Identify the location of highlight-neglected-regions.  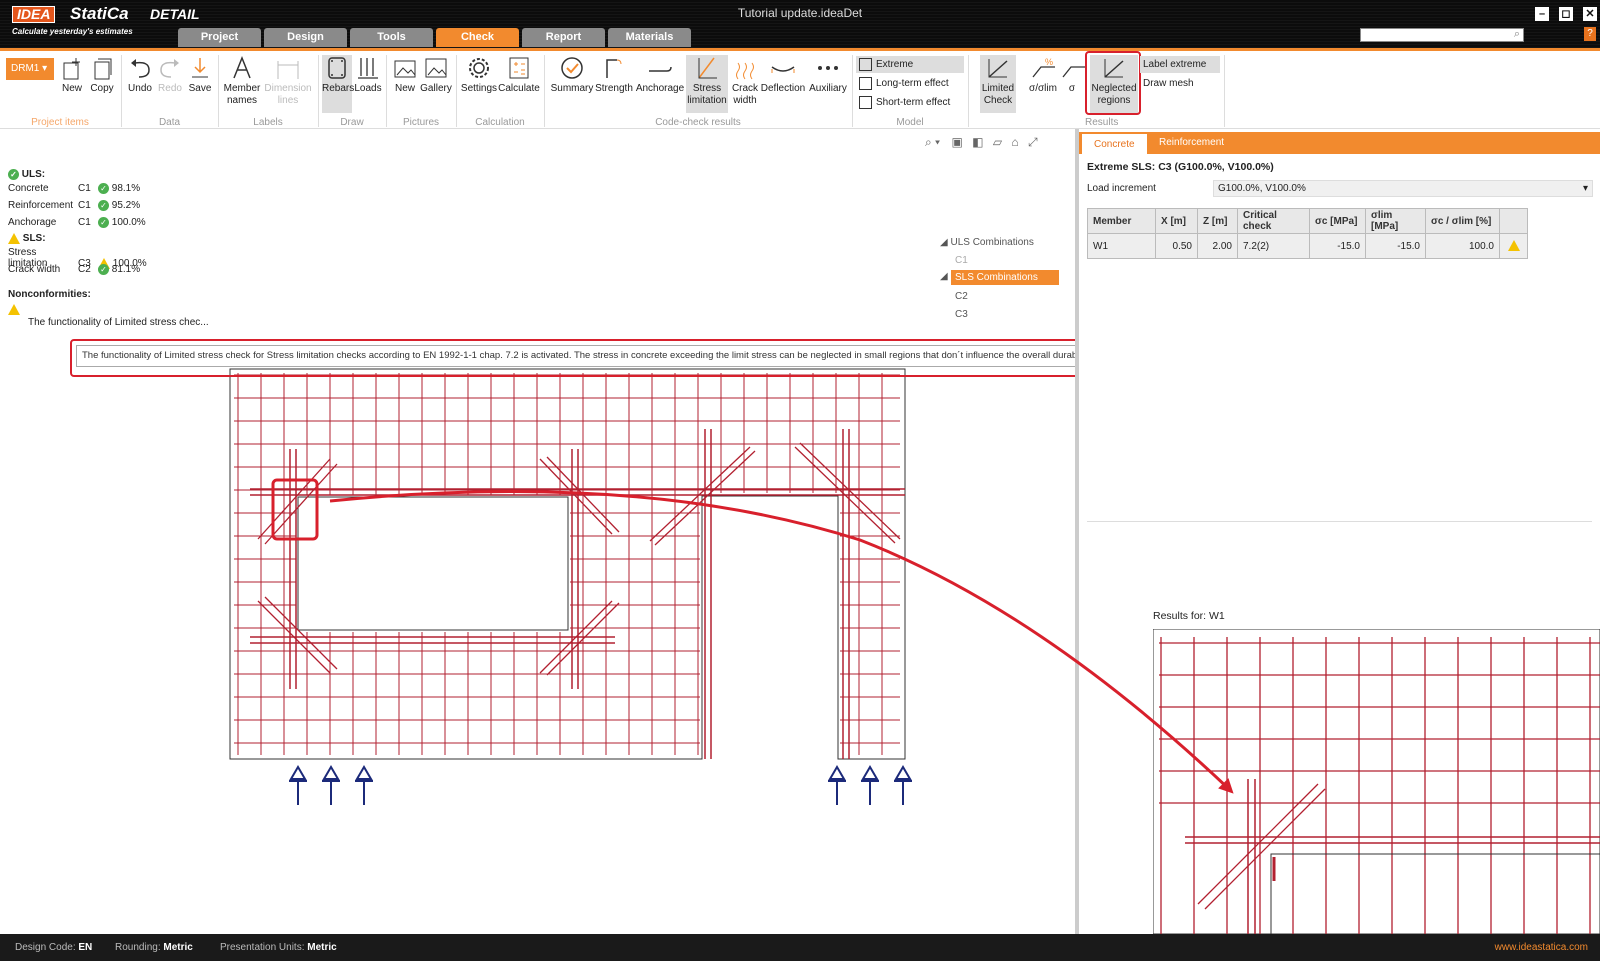
(1113, 83).